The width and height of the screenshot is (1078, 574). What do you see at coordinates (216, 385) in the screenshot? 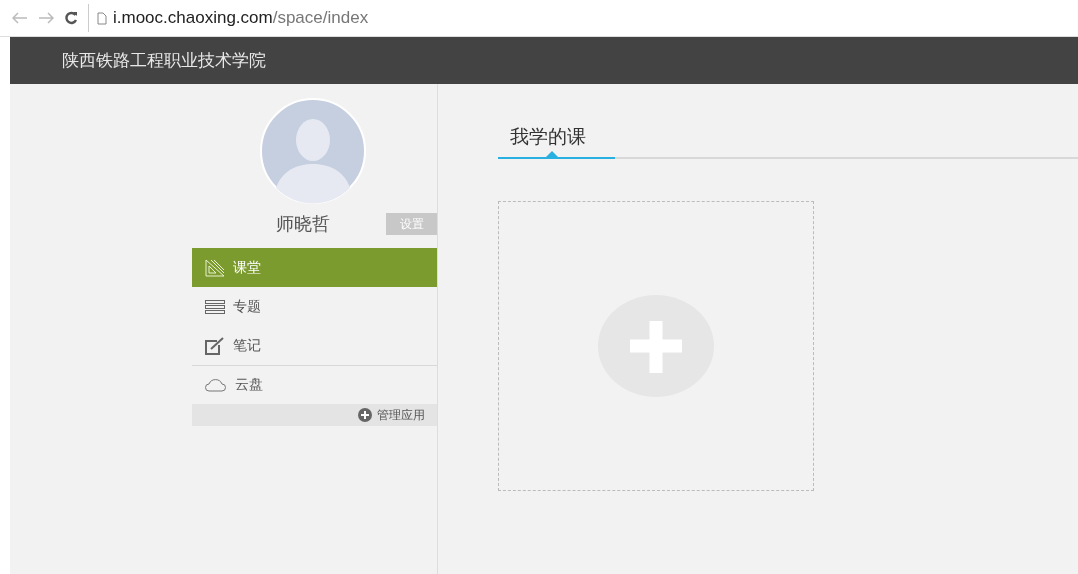
I see `cloud-icon` at bounding box center [216, 385].